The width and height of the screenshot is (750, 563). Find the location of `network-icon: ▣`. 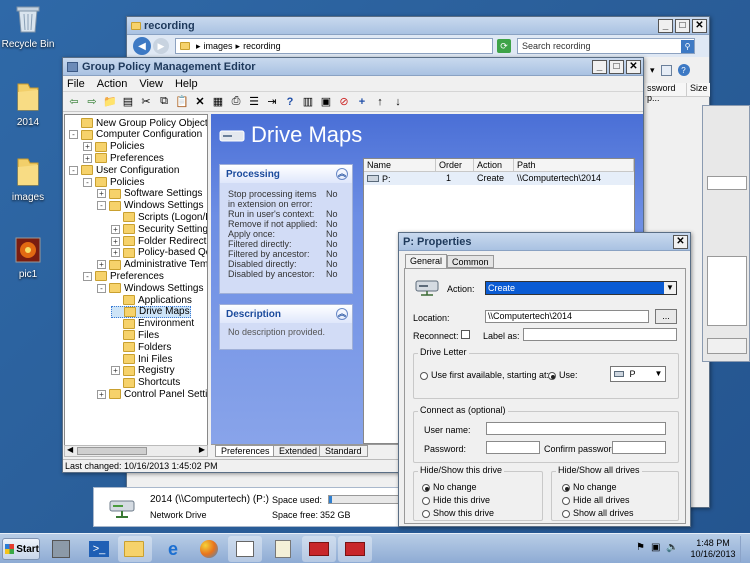

network-icon: ▣ is located at coordinates (655, 547).